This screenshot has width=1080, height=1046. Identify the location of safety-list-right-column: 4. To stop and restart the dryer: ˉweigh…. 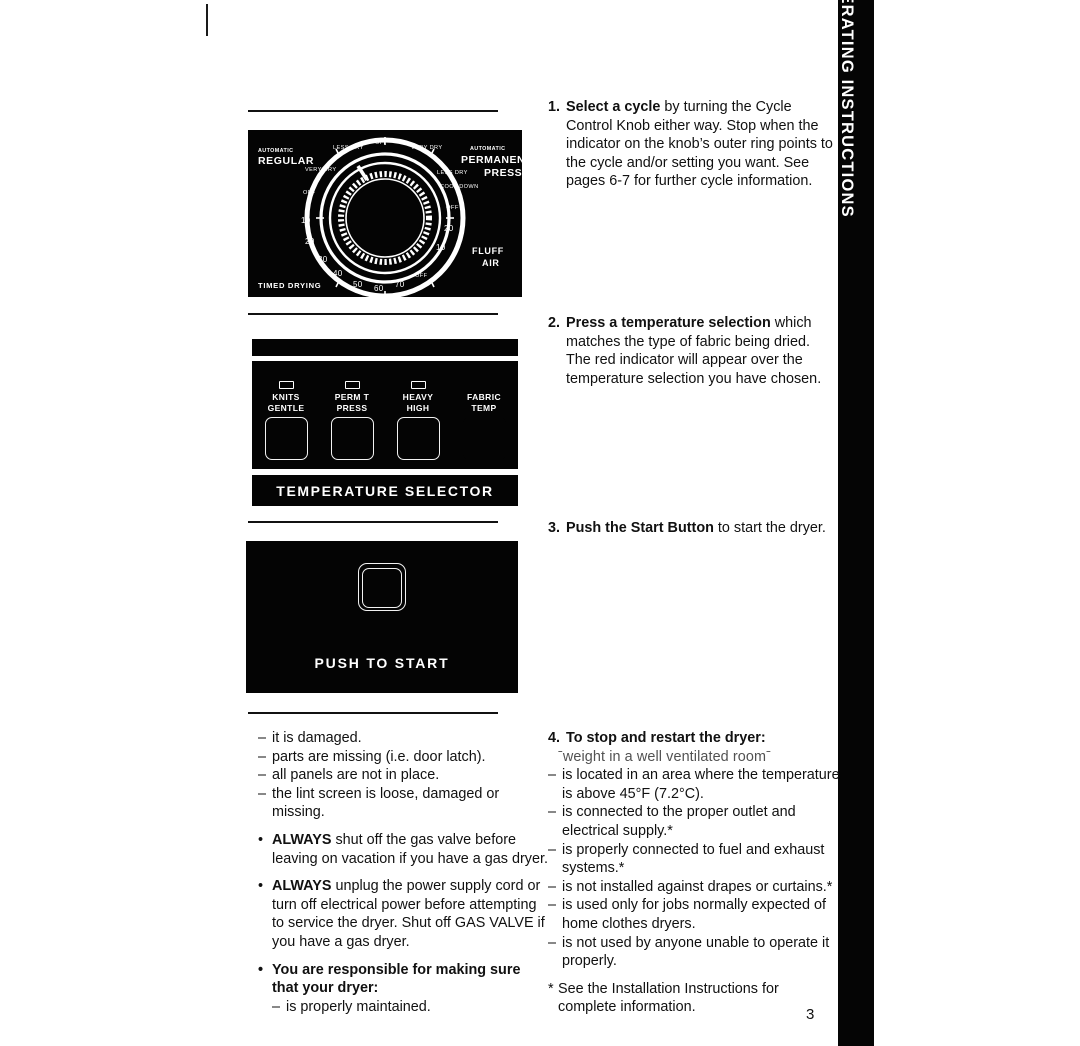
(694, 873).